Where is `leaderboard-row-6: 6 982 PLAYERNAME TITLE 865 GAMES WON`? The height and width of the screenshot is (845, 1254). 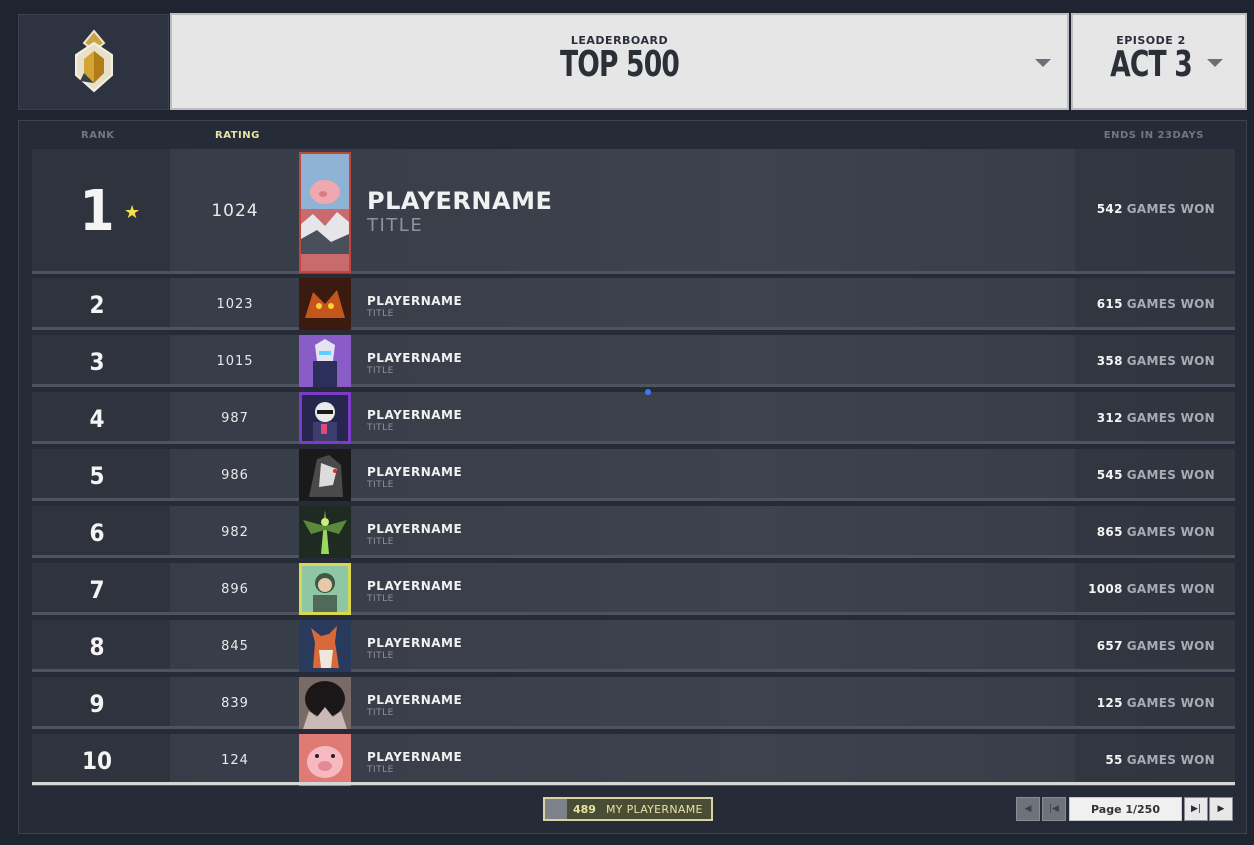 leaderboard-row-6: 6 982 PLAYERNAME TITLE 865 GAMES WON is located at coordinates (633, 532).